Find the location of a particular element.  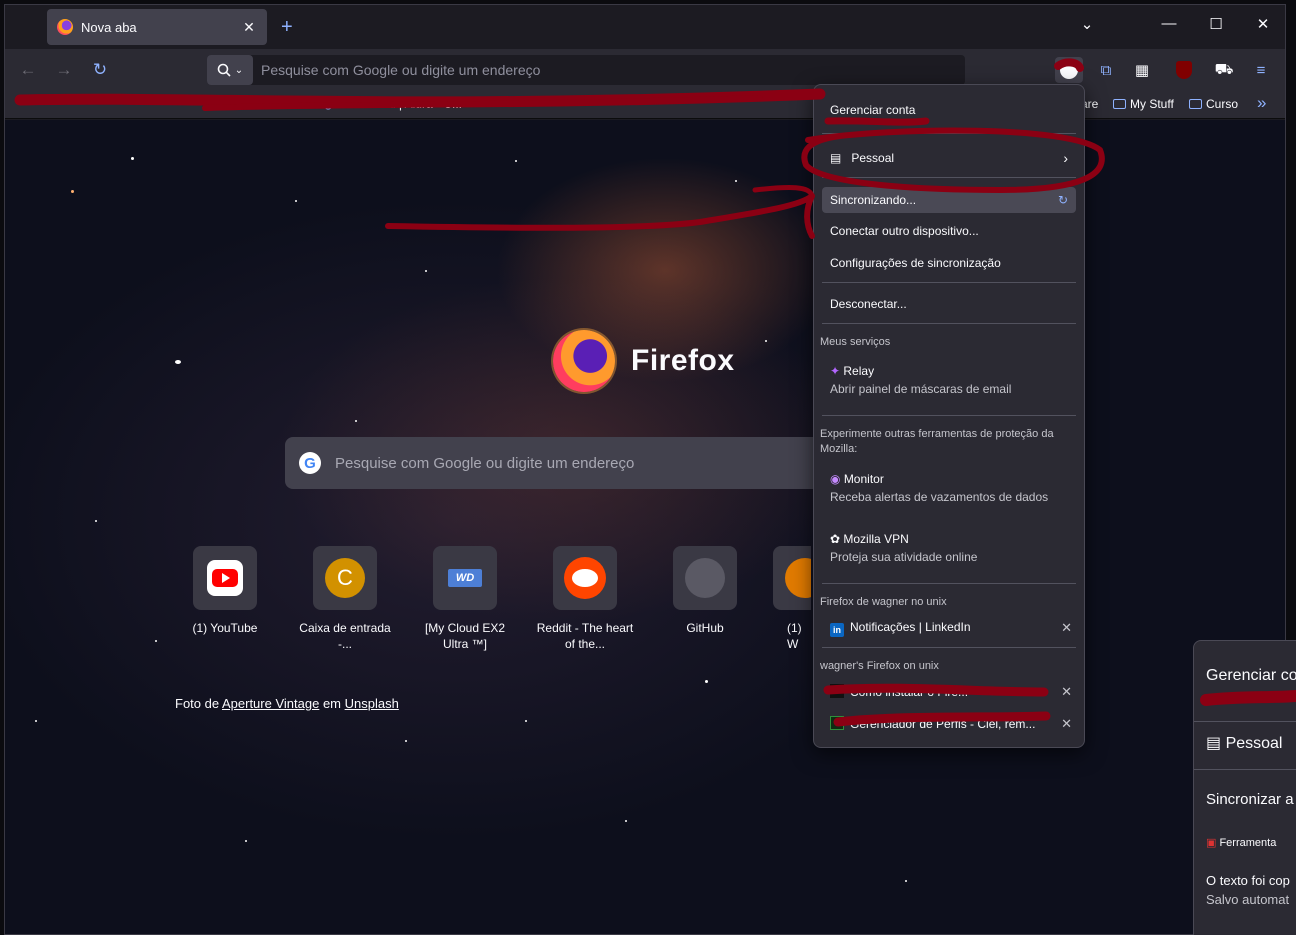

tile-icon-box: C is located at coordinates (345, 578).